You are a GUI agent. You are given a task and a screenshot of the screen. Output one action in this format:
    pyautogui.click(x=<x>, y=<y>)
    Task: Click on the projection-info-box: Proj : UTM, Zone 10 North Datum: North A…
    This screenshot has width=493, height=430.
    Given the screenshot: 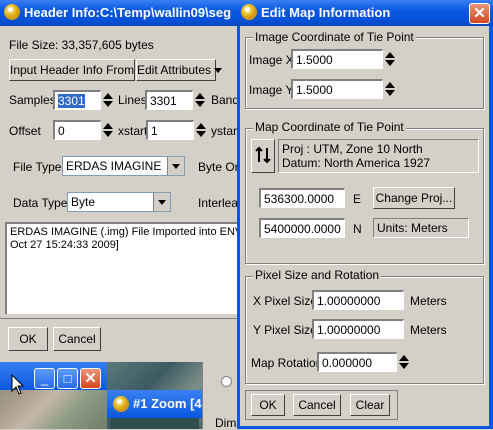 What is the action you would take?
    pyautogui.click(x=378, y=156)
    